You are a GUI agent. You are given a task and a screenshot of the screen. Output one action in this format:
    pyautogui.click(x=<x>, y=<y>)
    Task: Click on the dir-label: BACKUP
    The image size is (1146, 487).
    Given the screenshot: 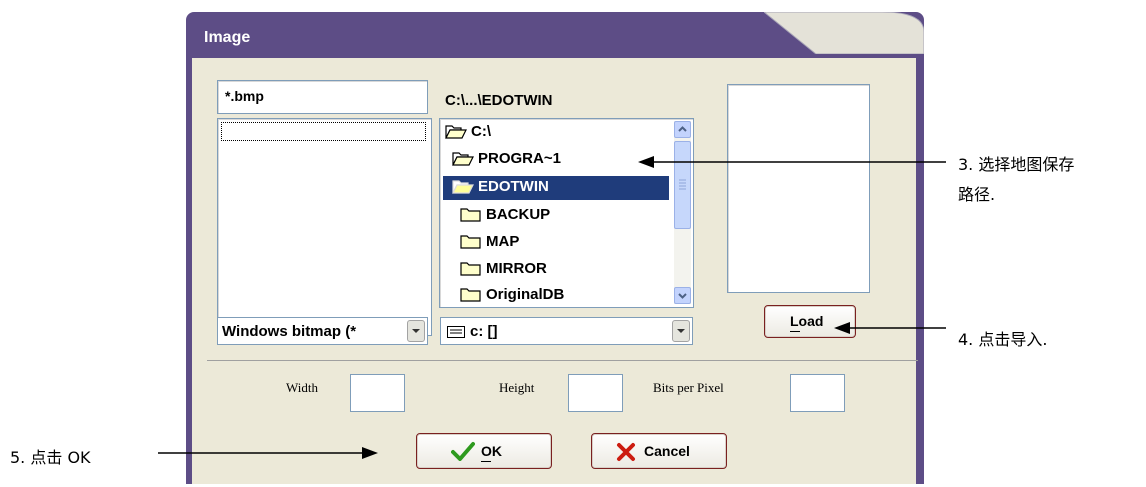 What is the action you would take?
    pyautogui.click(x=518, y=214)
    